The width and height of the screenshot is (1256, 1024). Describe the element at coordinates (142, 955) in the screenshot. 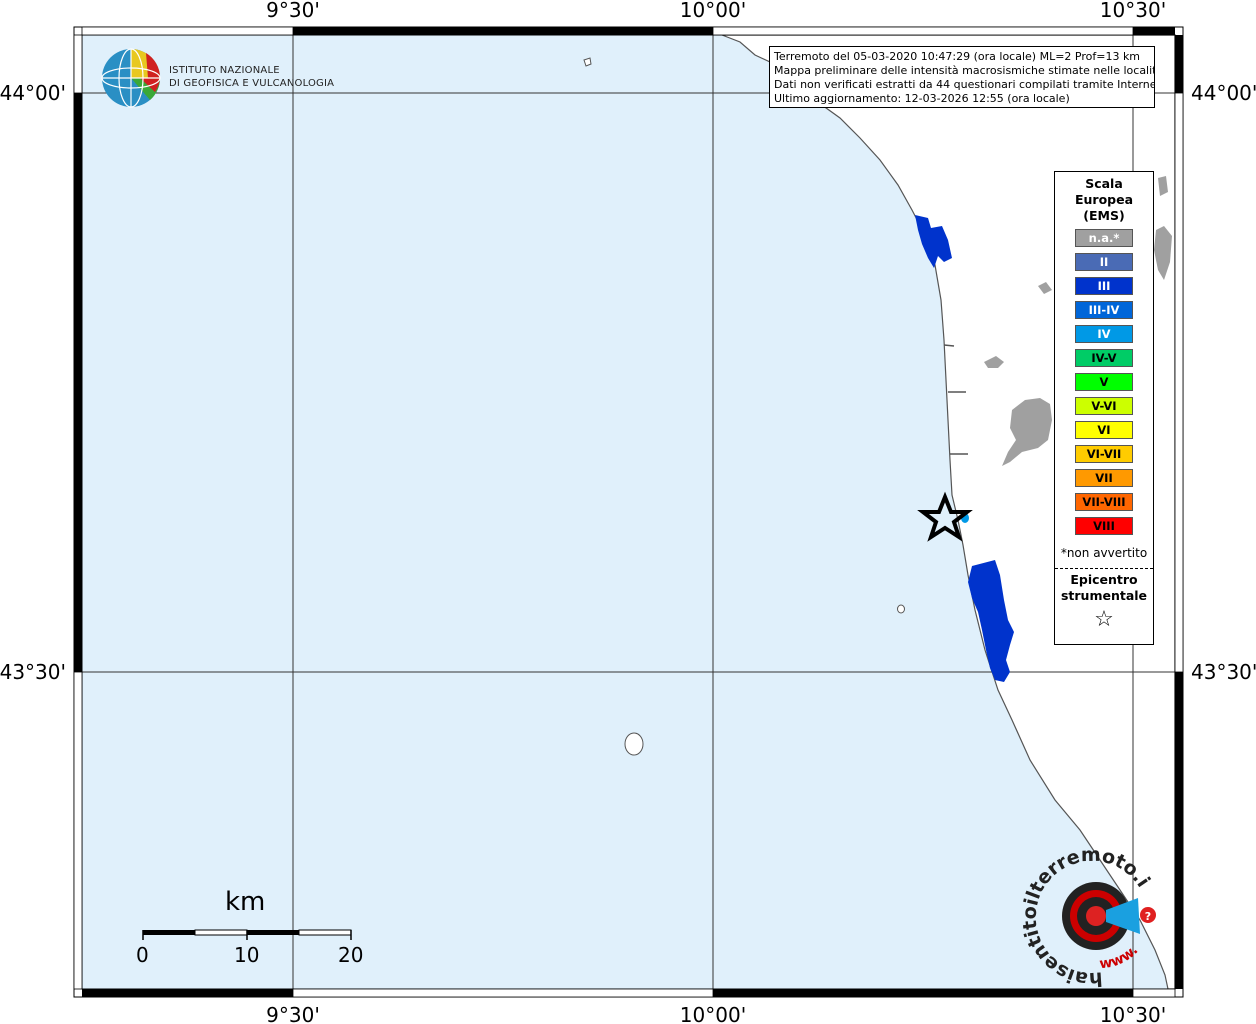

I see `scale-label-0: 0` at that location.